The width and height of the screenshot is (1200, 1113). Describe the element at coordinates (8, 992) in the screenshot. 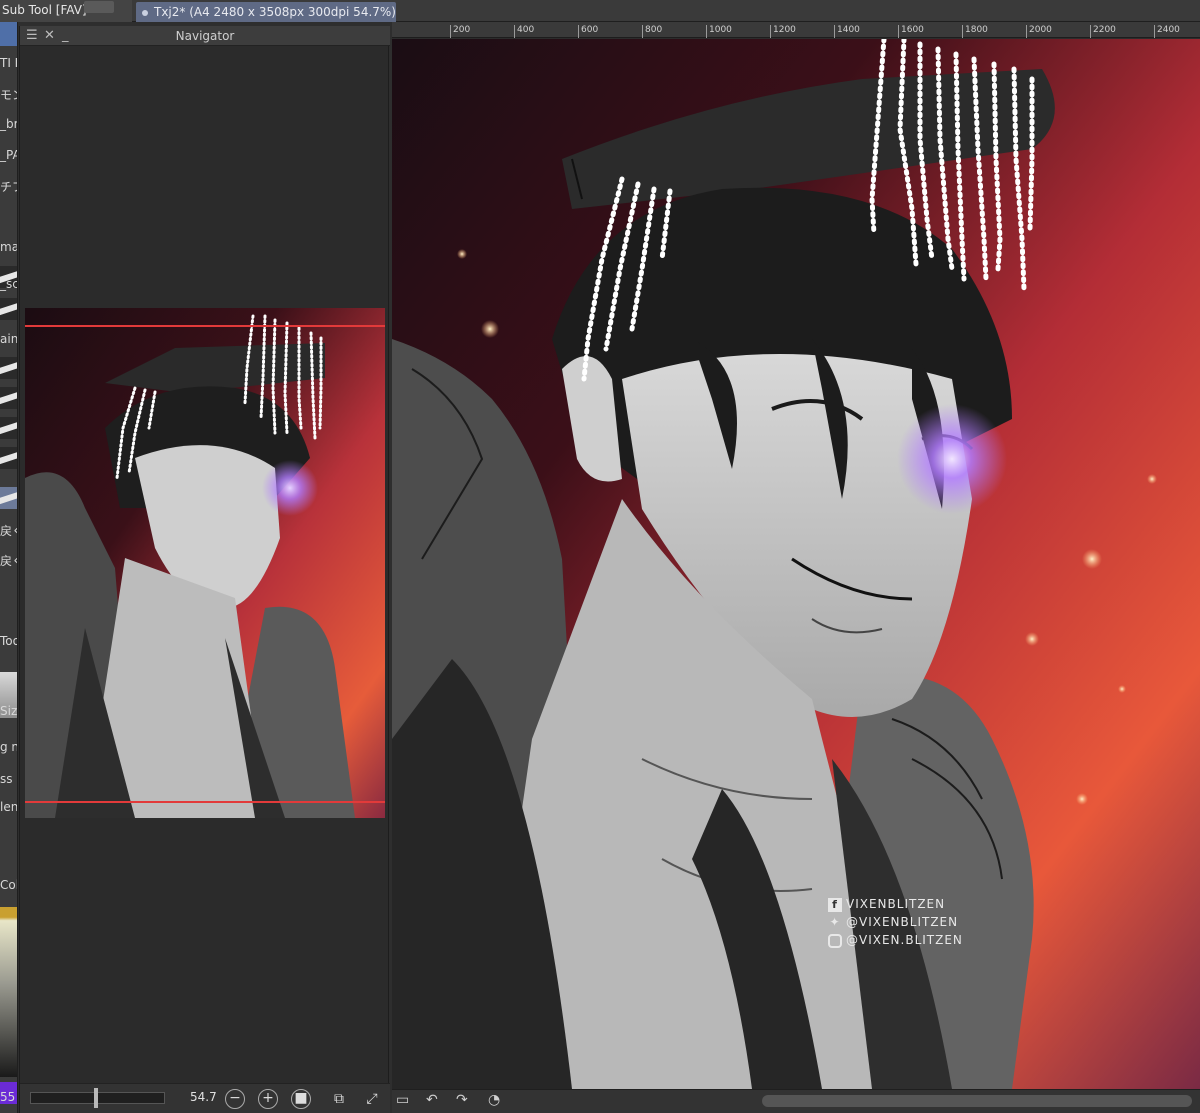

I see `color-wheel` at that location.